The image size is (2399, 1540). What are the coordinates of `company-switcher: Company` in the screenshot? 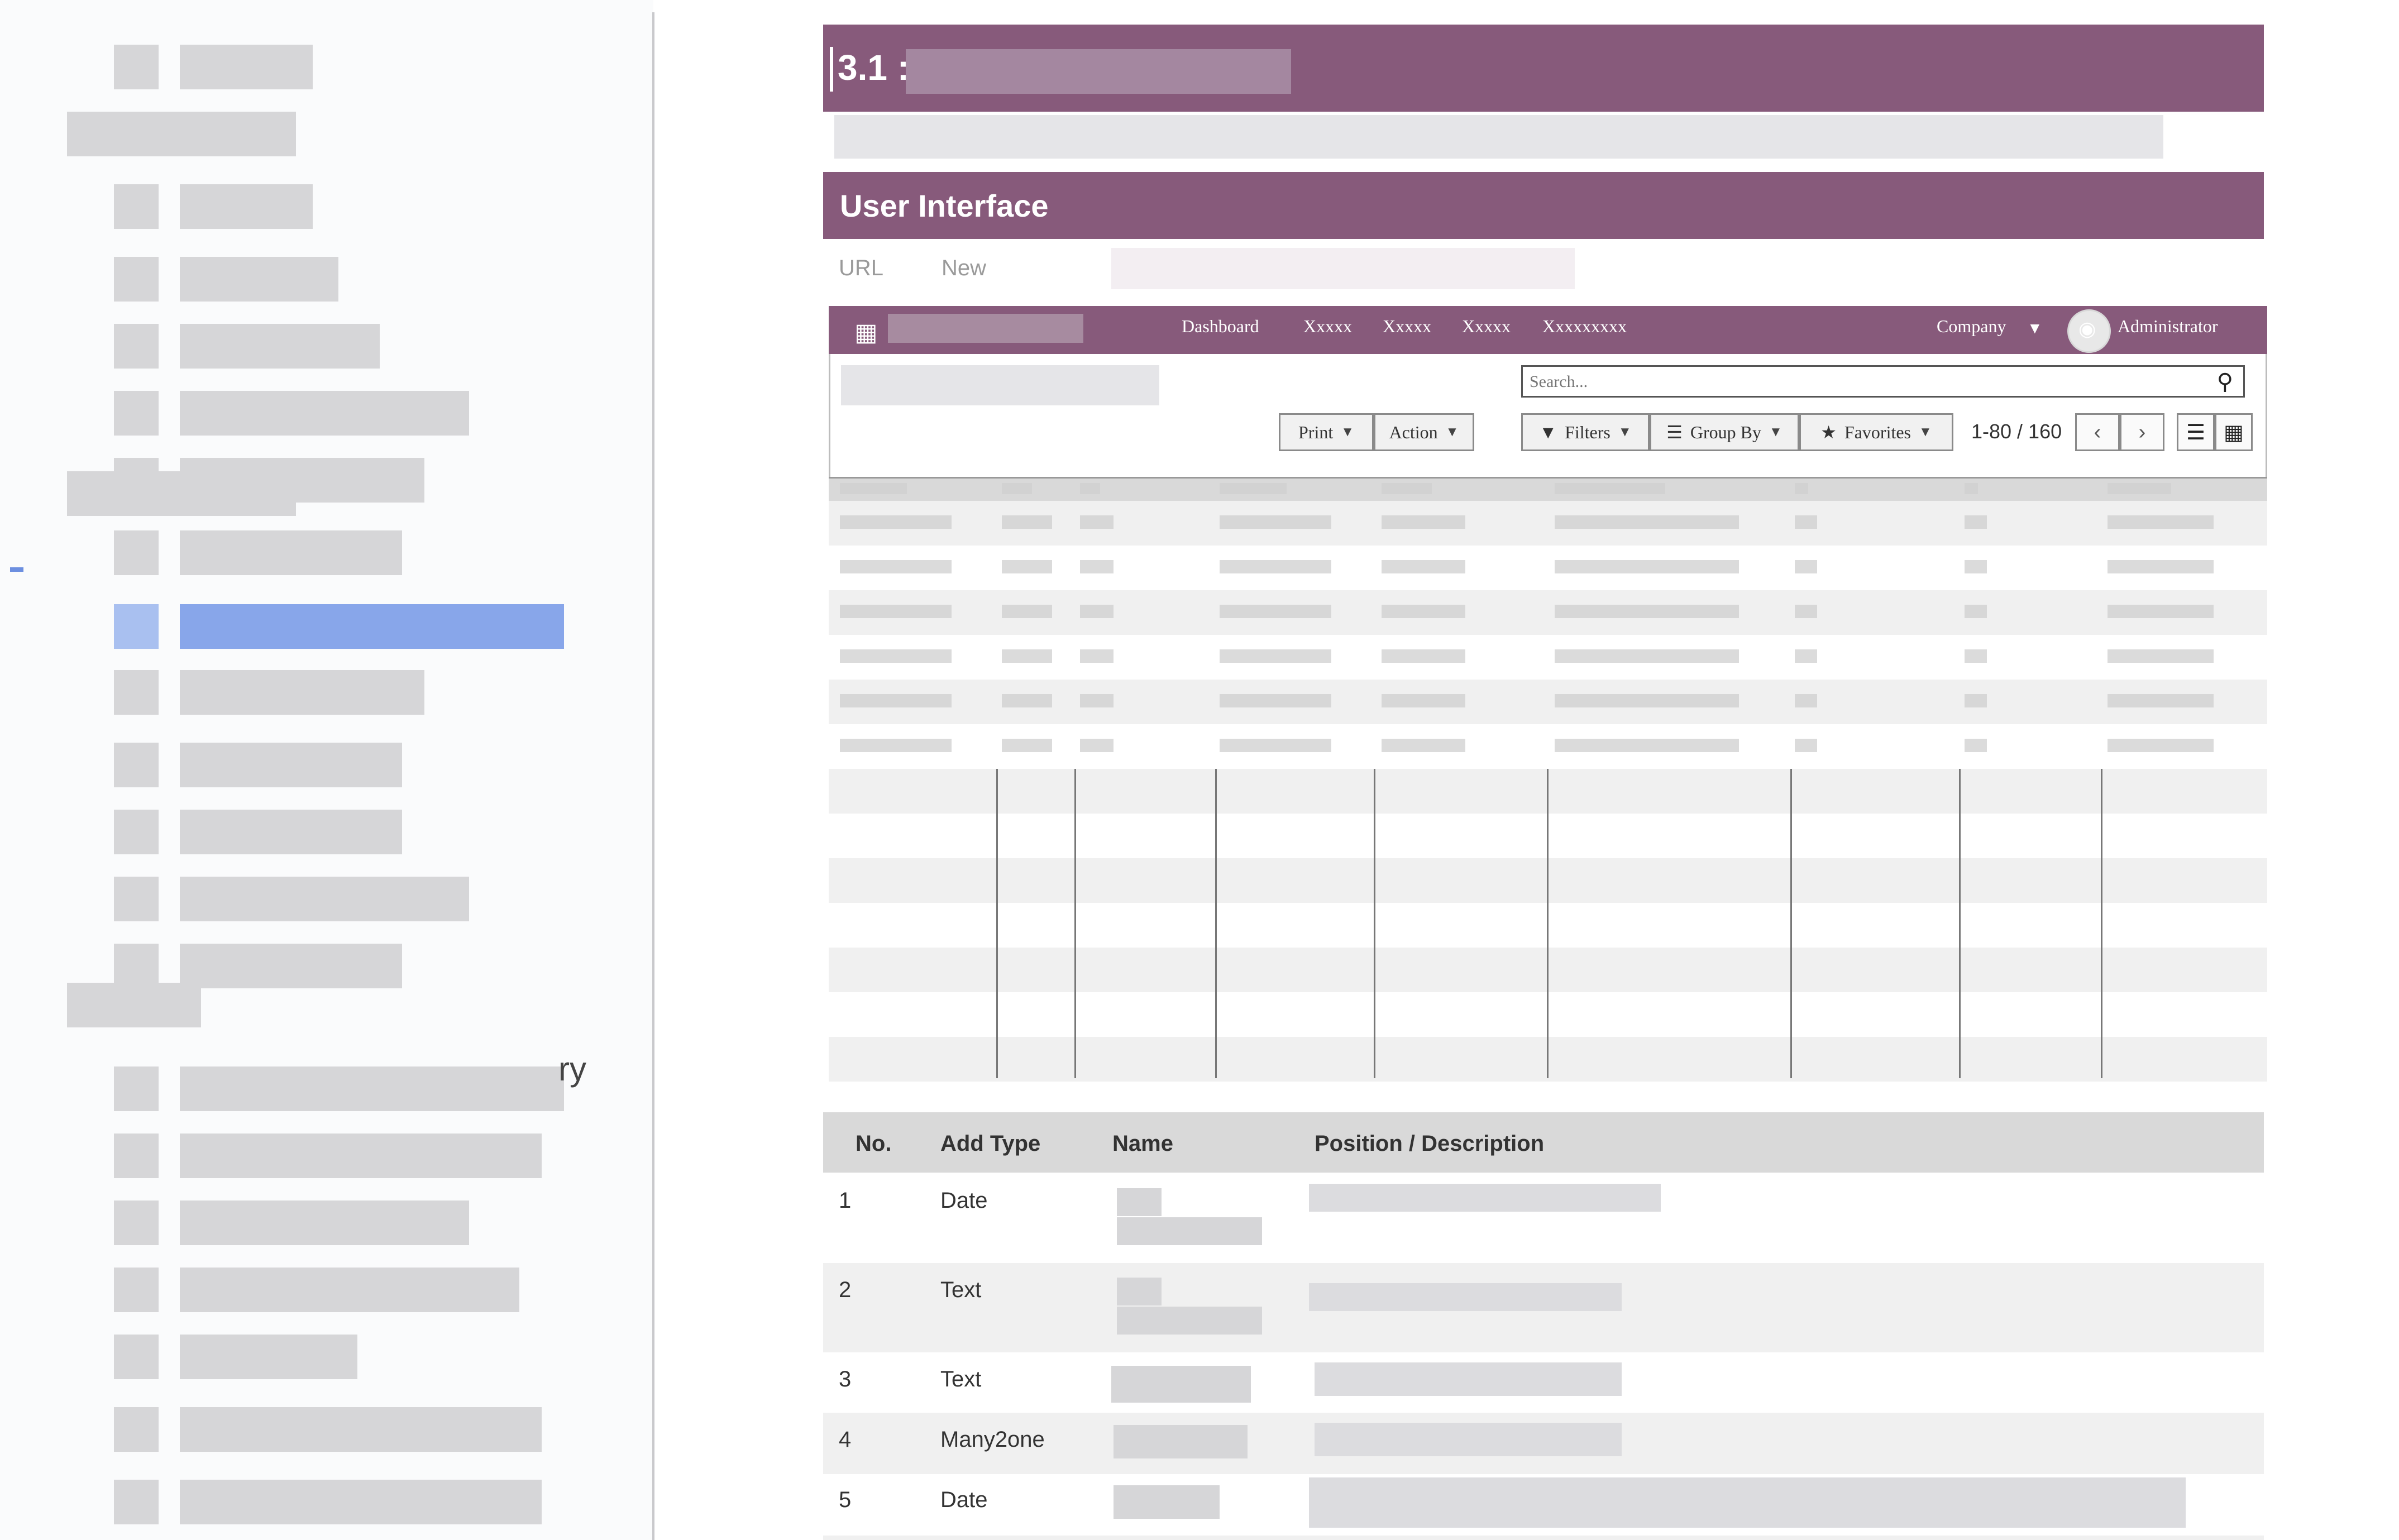 It's located at (1971, 326).